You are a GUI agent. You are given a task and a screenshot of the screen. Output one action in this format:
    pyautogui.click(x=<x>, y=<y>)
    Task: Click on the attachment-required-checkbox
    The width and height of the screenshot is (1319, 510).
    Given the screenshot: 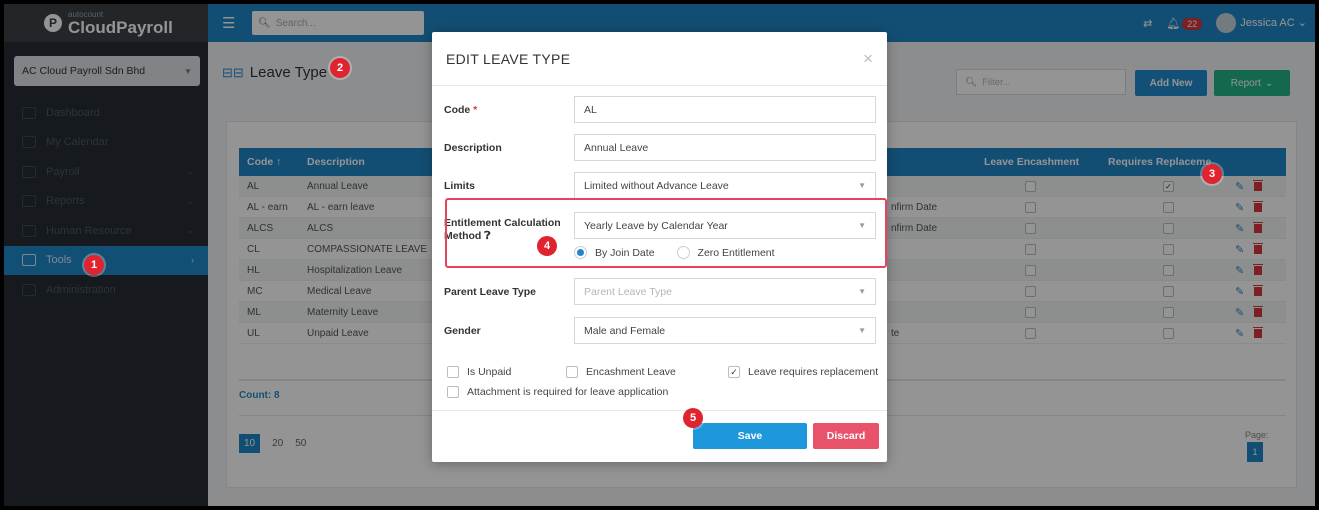 What is the action you would take?
    pyautogui.click(x=453, y=392)
    